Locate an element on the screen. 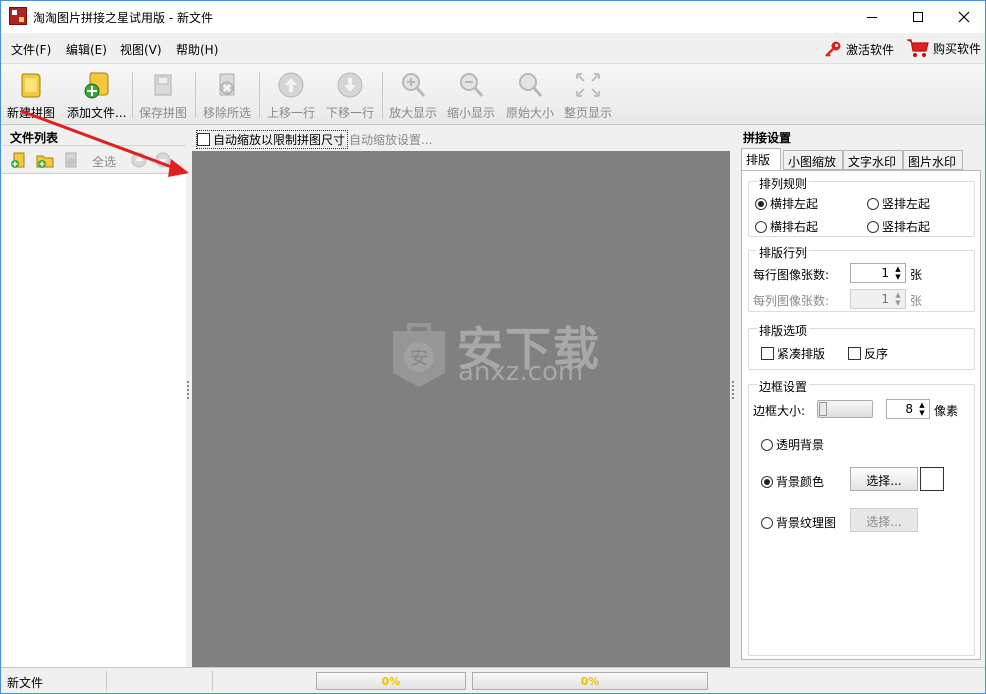 Image resolution: width=986 pixels, height=694 pixels. status-text: 新文件 is located at coordinates (25, 683).